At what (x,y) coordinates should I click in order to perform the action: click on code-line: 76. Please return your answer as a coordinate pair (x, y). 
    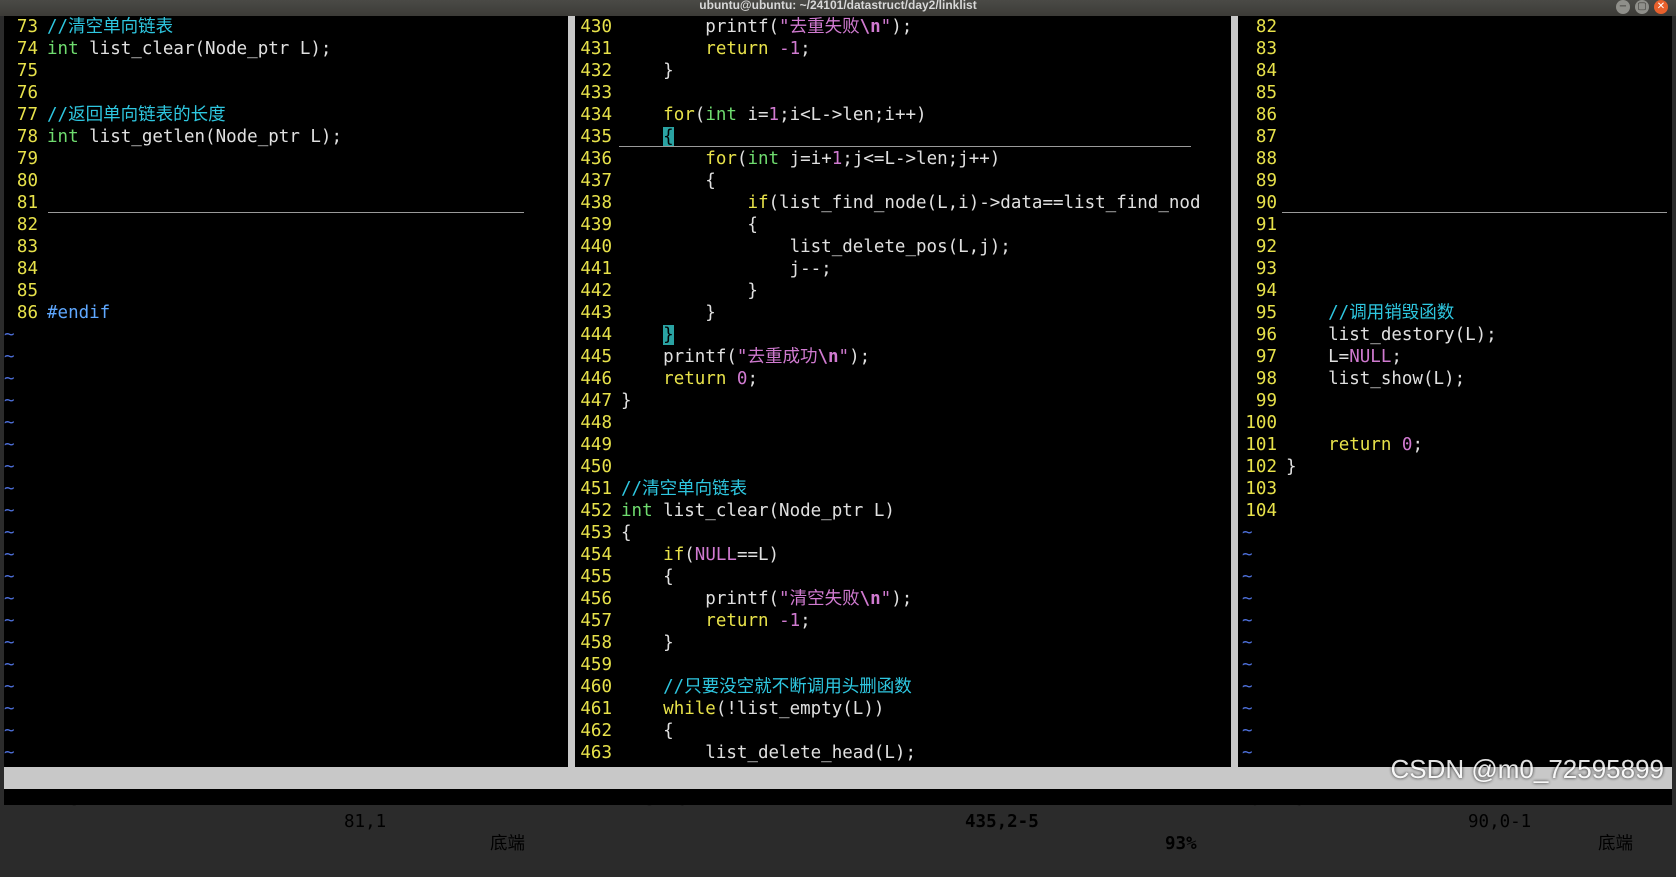
    Looking at the image, I should click on (25, 93).